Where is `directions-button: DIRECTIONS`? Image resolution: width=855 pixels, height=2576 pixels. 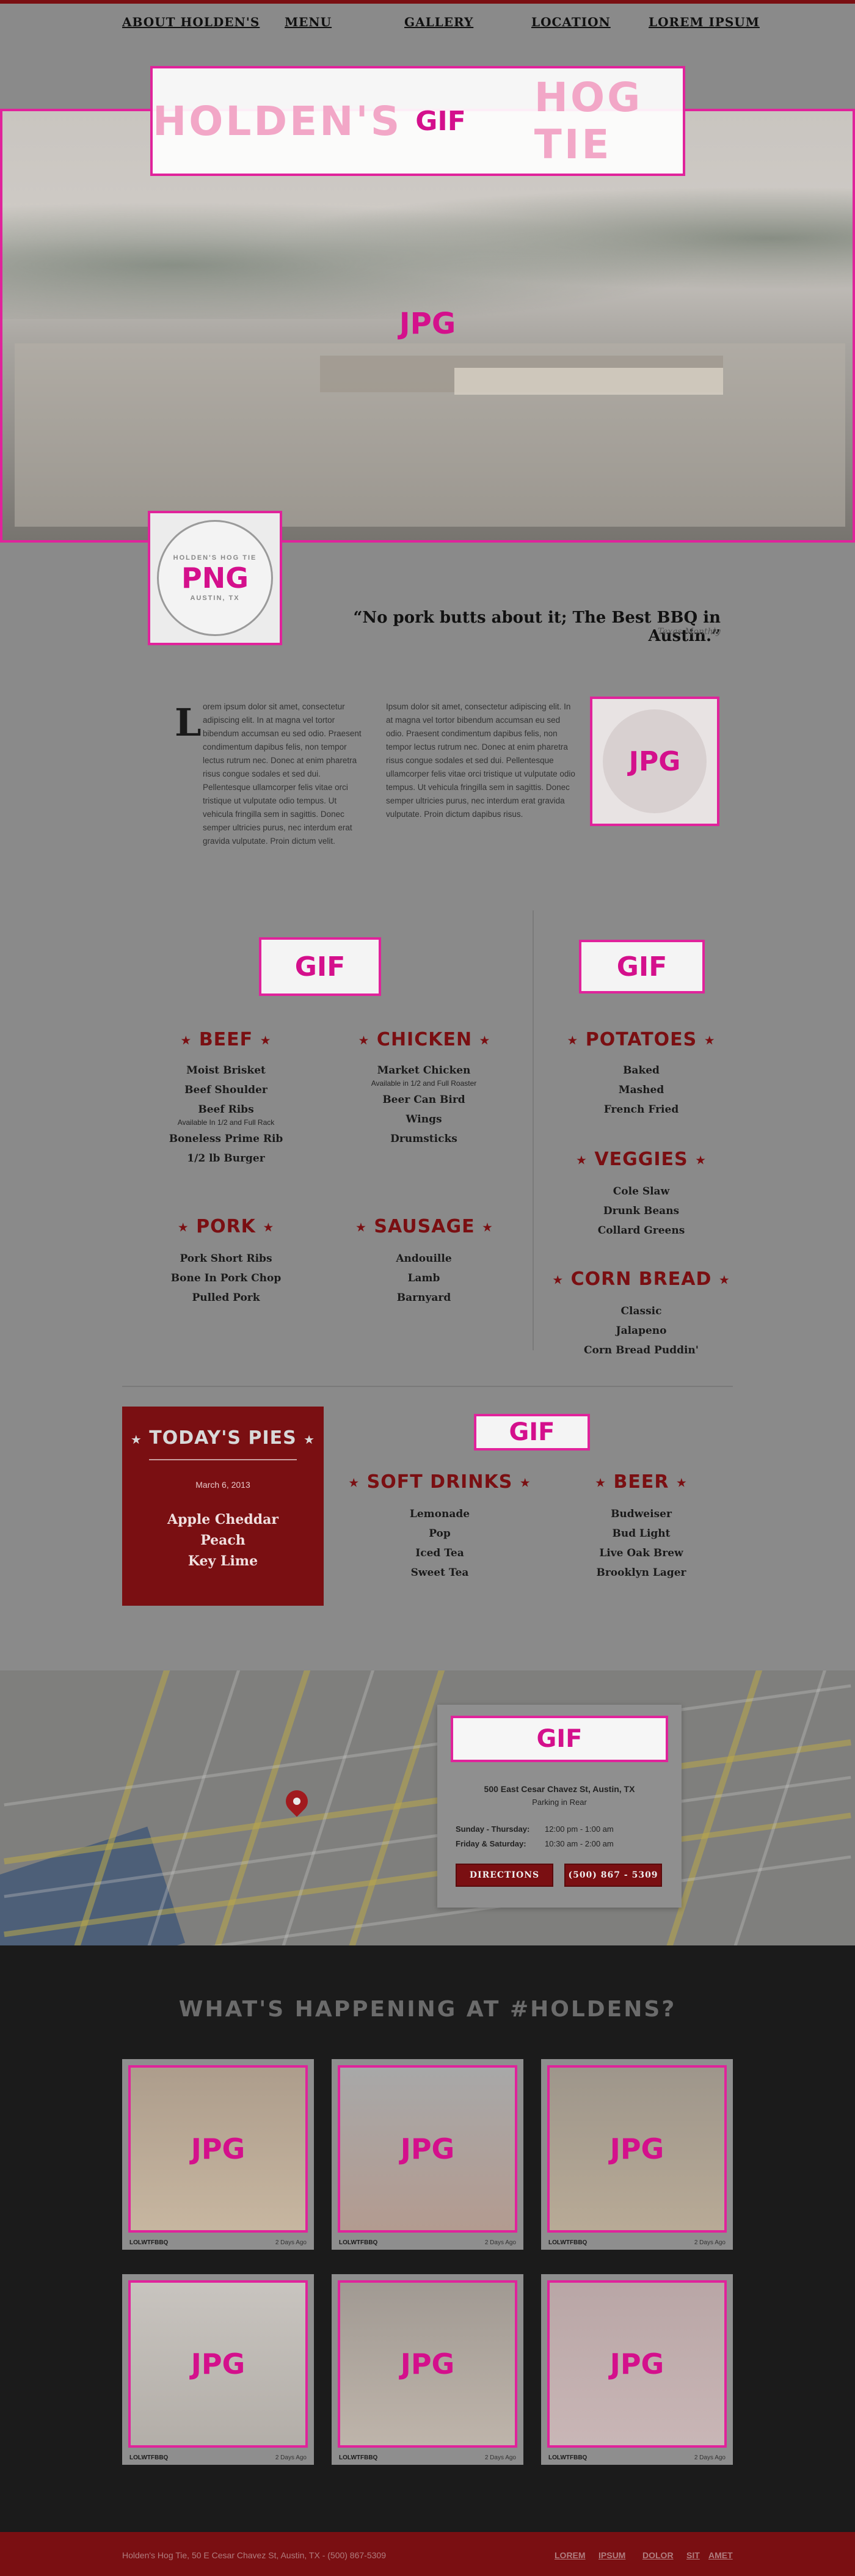
directions-button: DIRECTIONS is located at coordinates (504, 1875).